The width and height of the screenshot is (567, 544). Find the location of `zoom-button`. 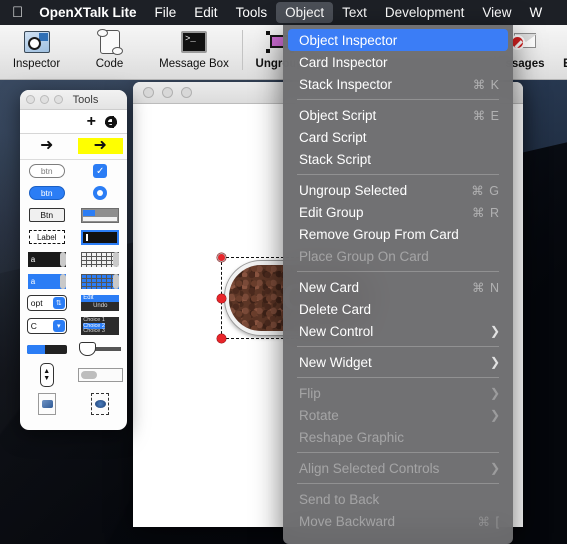

zoom-button is located at coordinates (186, 92).